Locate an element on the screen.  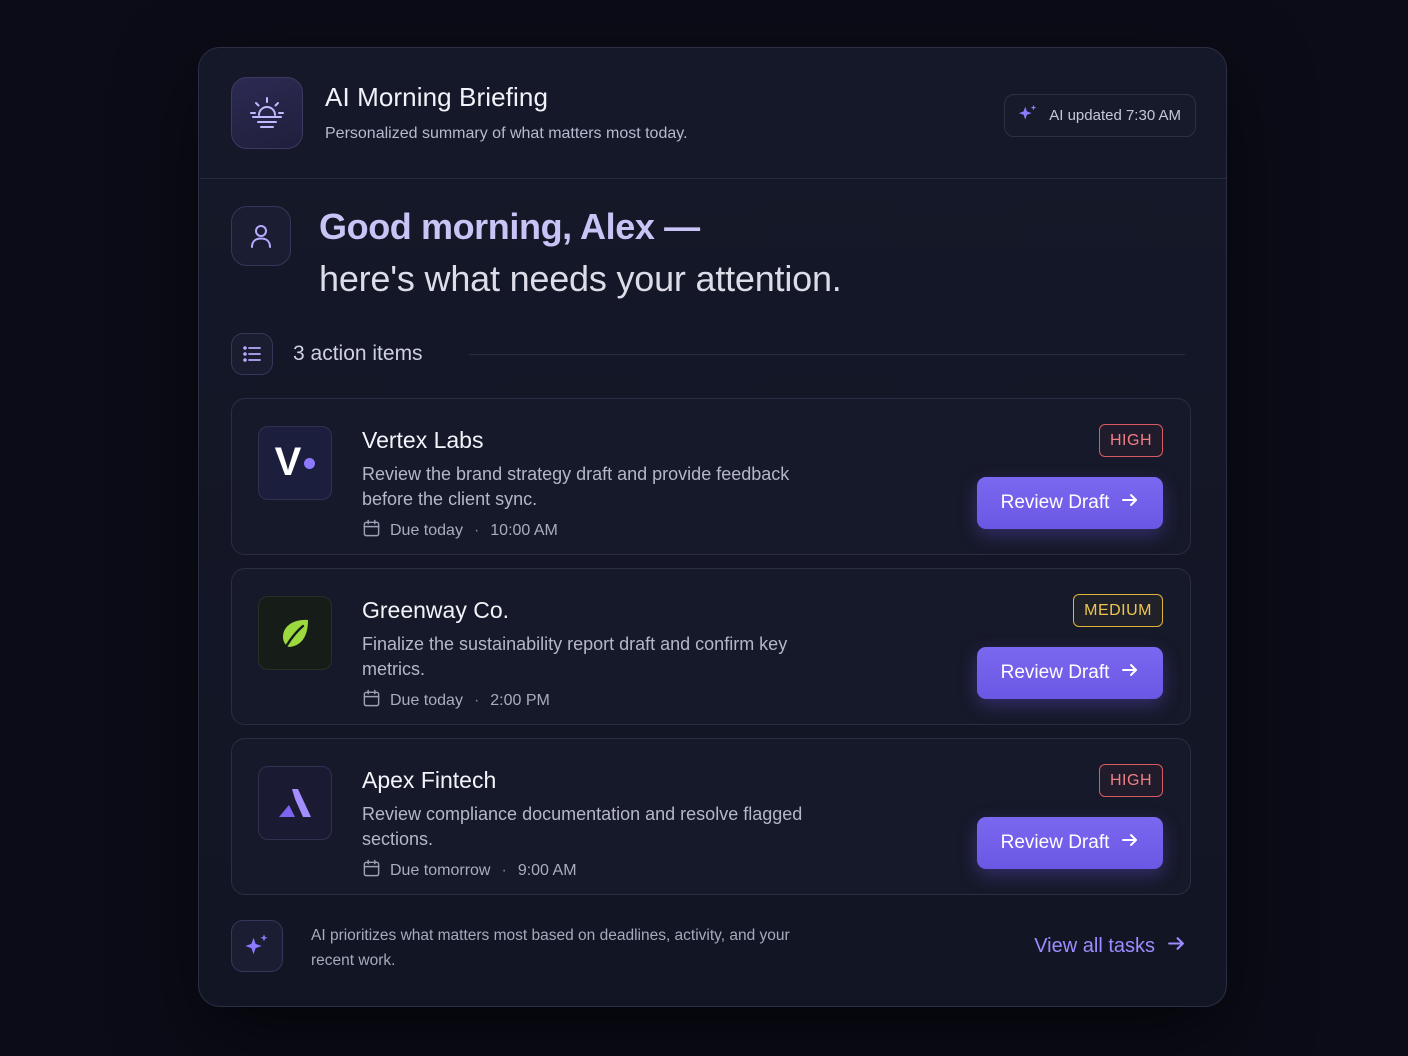
greeting-headline: Good morning, Alex — is located at coordinates (509, 226).